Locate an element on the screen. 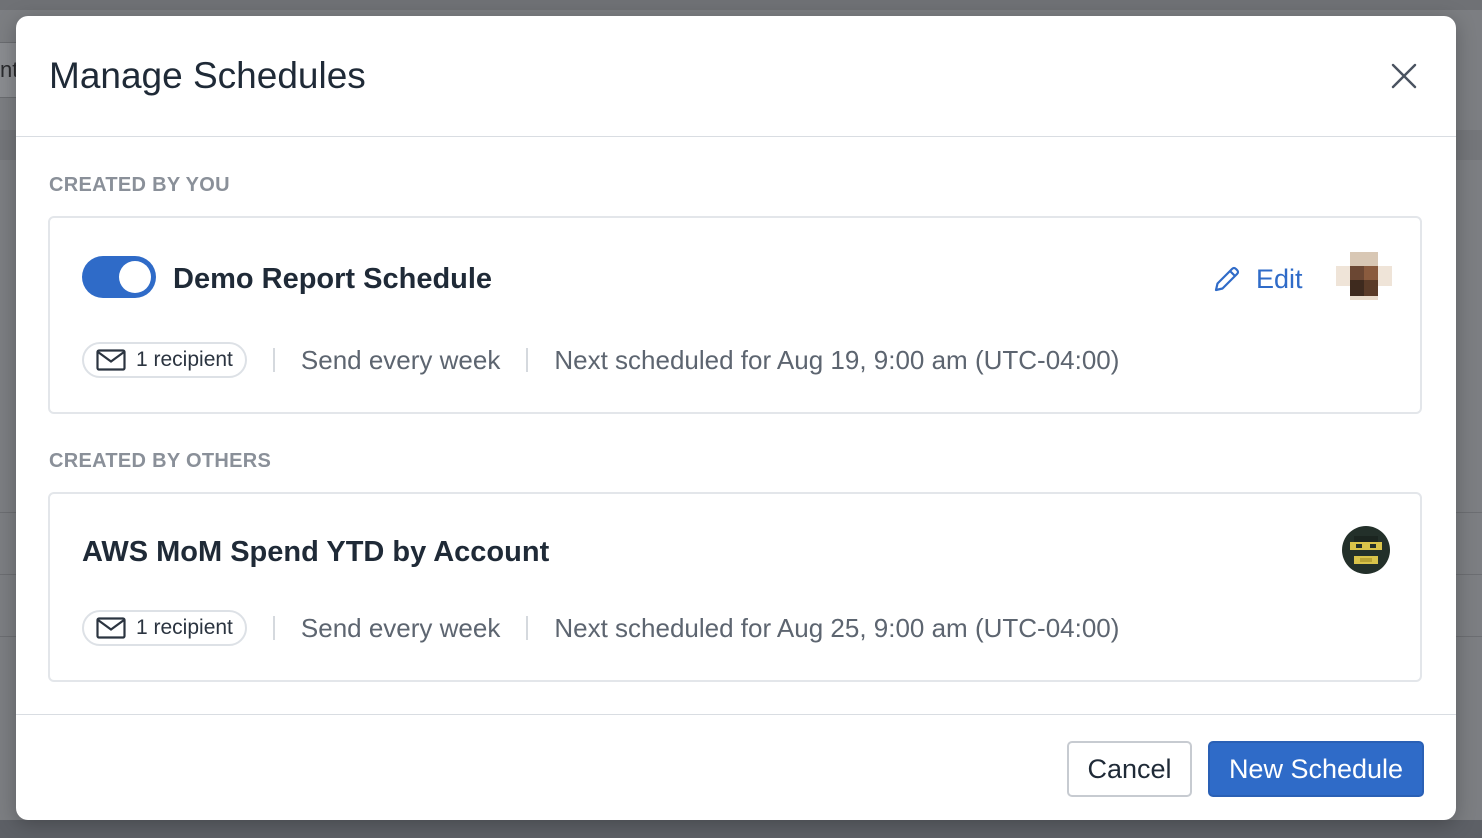 This screenshot has height=838, width=1482. background-field-text: nt is located at coordinates (8, 69).